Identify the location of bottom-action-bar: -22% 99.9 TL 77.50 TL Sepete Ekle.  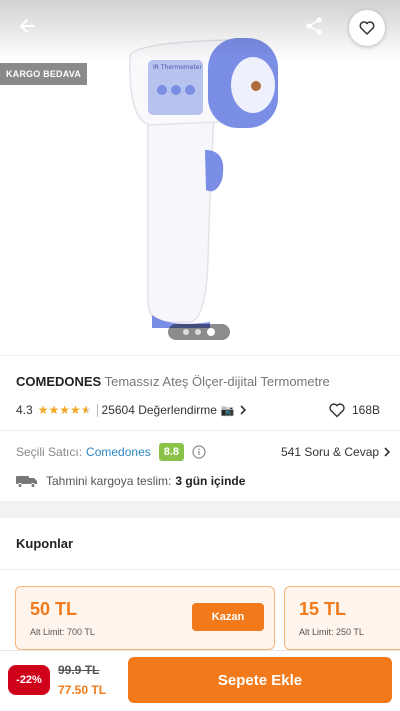
(200, 680).